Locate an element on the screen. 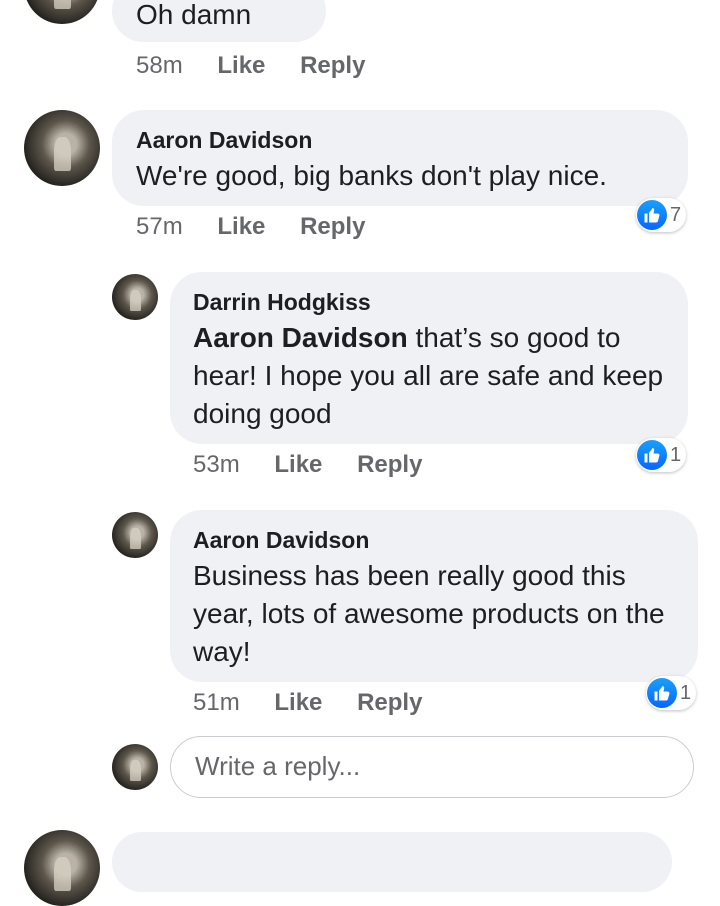 The image size is (720, 906). mention-link: Aaron Davidson is located at coordinates (300, 337).